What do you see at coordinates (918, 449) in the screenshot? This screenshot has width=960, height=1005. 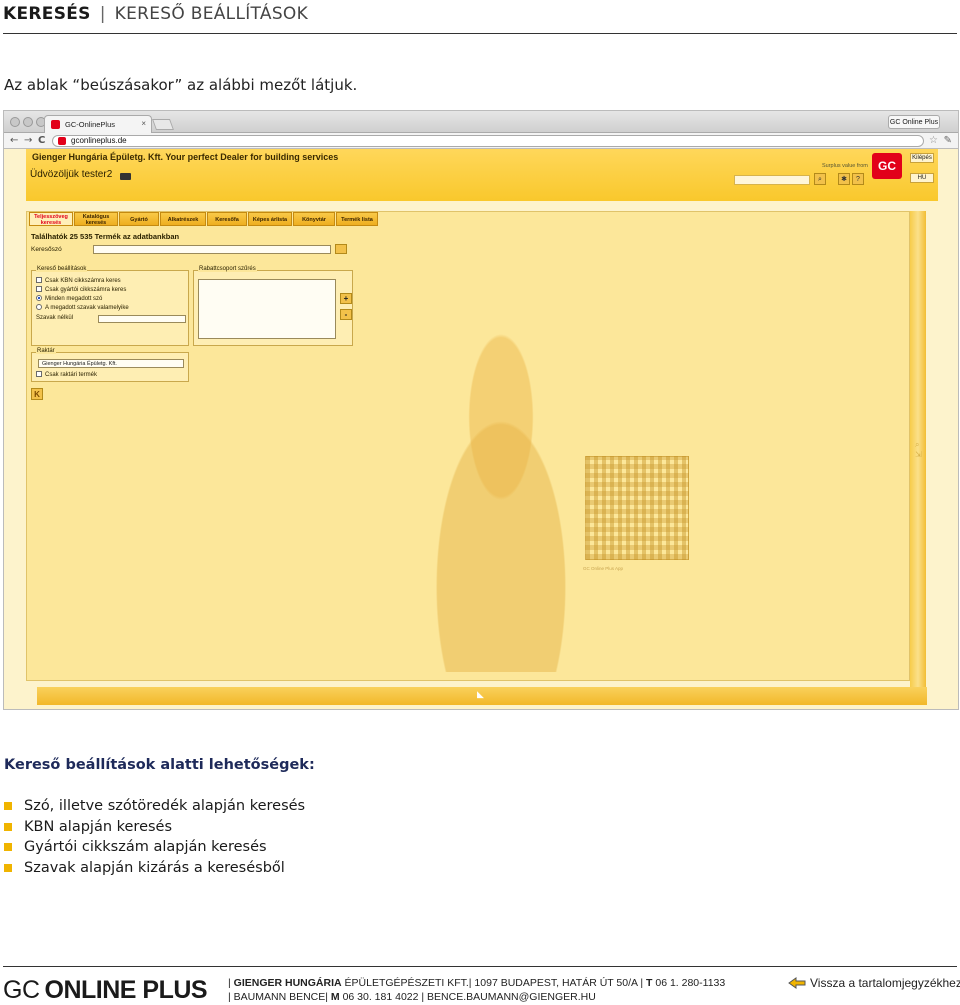 I see `zoom-icon: ⌕ ⇲` at bounding box center [918, 449].